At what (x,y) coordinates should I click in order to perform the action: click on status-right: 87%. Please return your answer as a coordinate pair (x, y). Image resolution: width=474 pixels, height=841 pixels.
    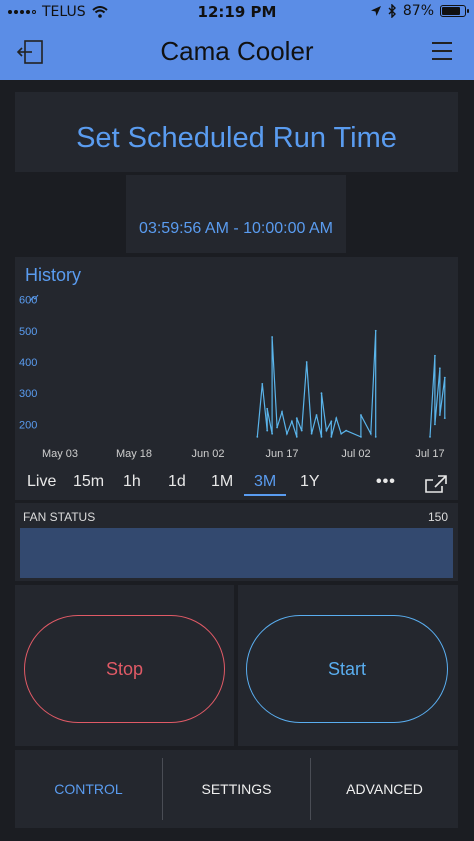
    Looking at the image, I should click on (419, 11).